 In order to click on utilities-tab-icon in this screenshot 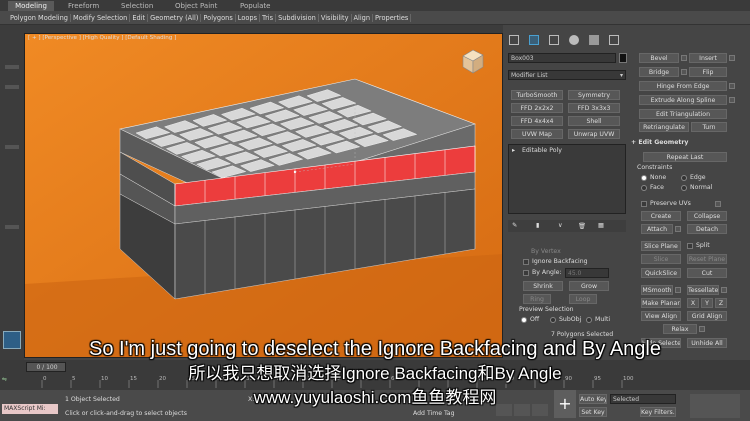, I will do `click(614, 40)`.